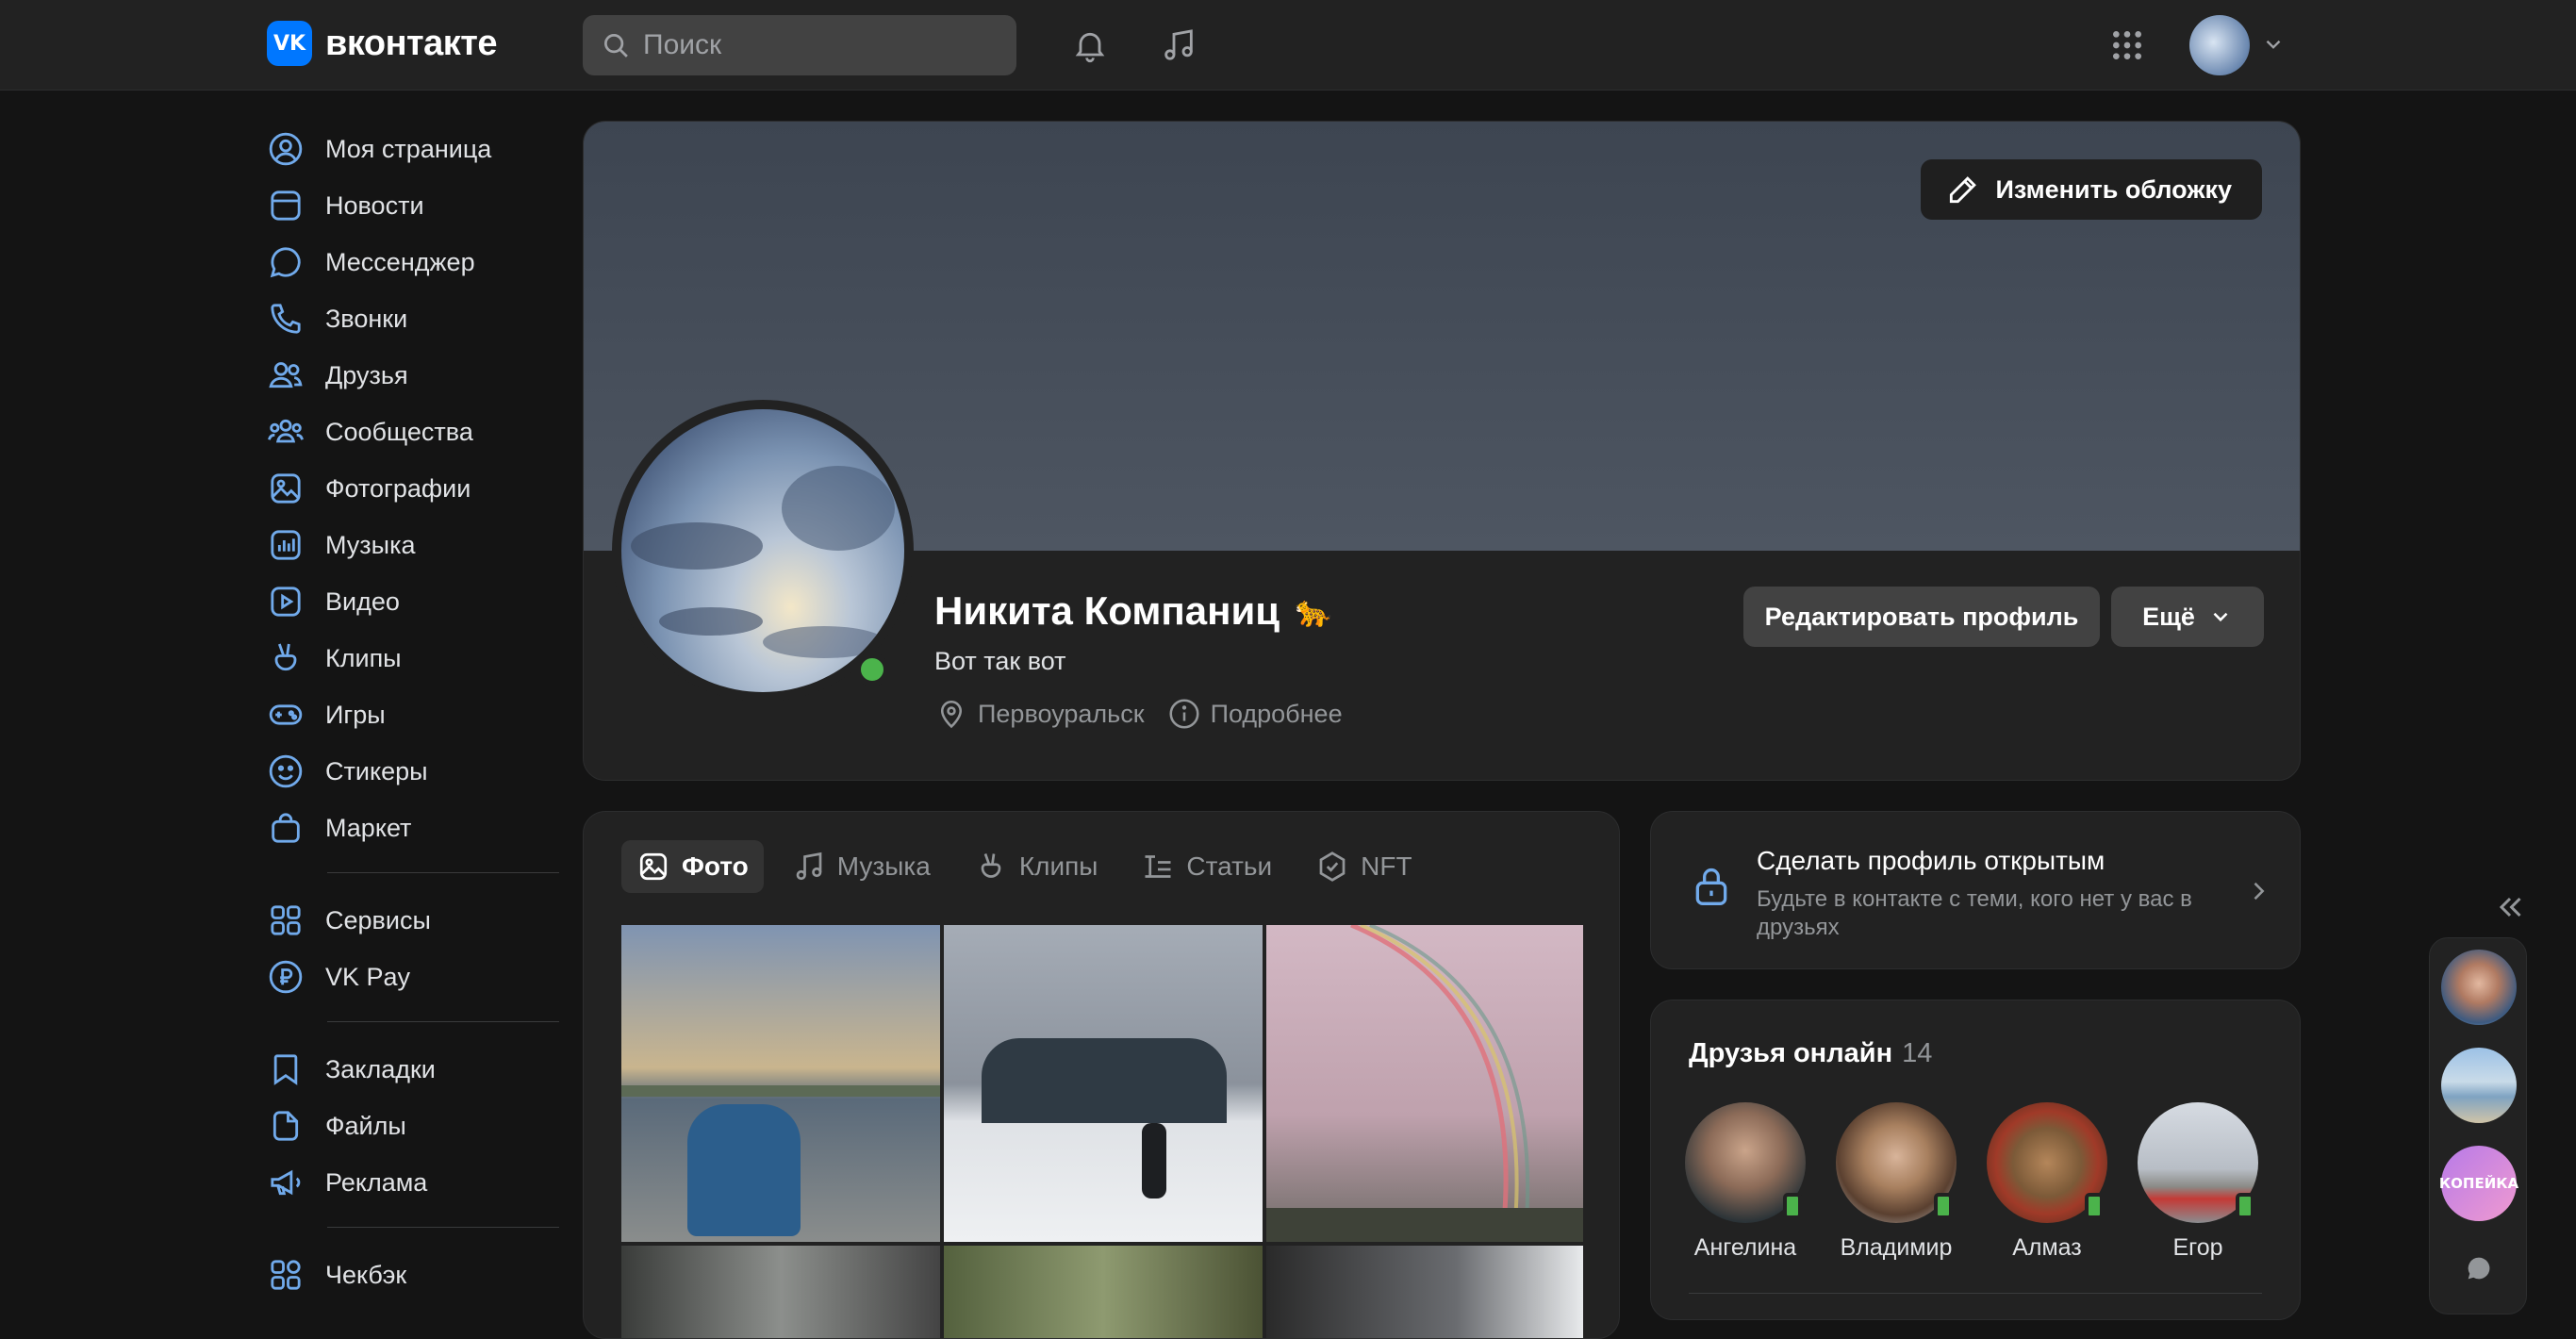  Describe the element at coordinates (413, 771) in the screenshot. I see `sidebar-item-stickers: Стикеры` at that location.